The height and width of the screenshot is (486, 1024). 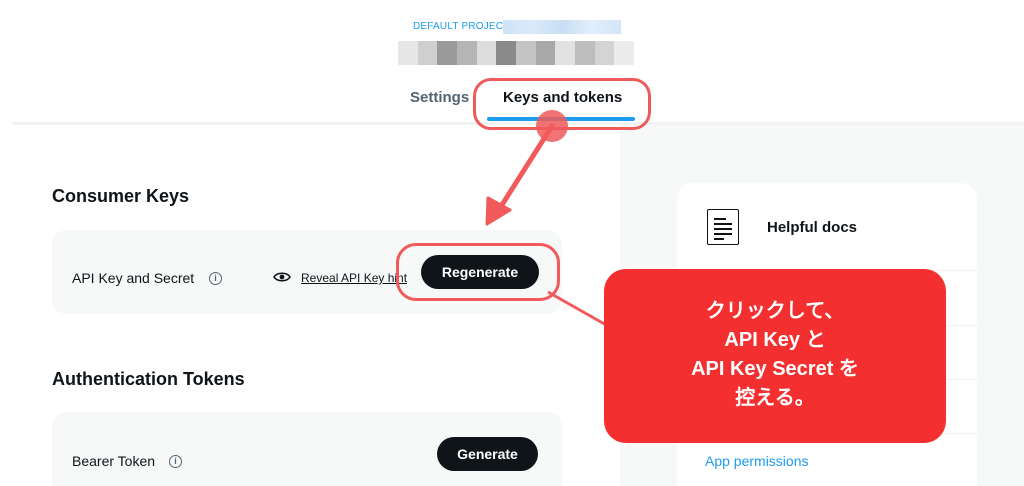 I want to click on annotation-callout-text: クリックして、 API Key と API Key Secret を 控える。, so click(x=775, y=355).